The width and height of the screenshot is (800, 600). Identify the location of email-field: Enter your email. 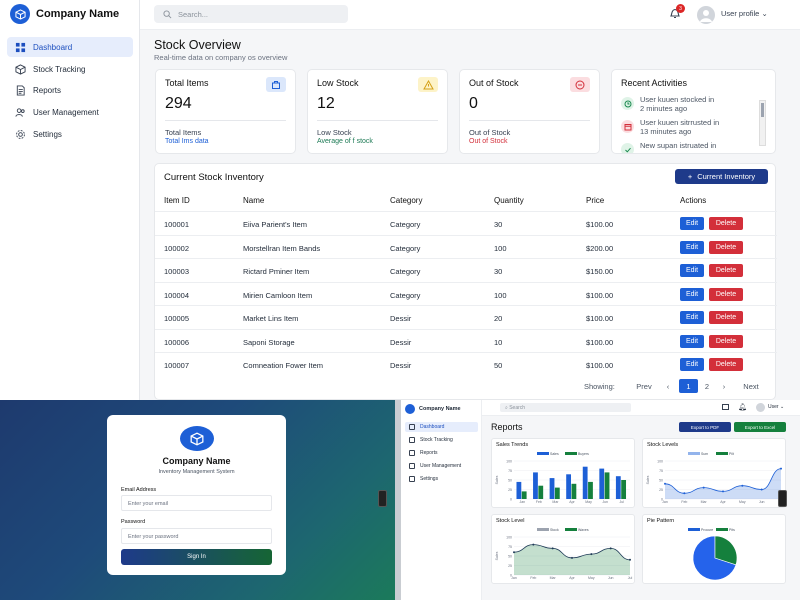
(196, 503).